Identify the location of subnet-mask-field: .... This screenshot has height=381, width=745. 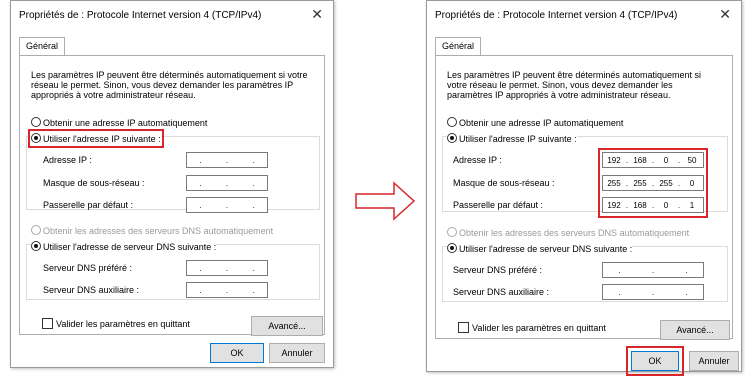
(227, 183).